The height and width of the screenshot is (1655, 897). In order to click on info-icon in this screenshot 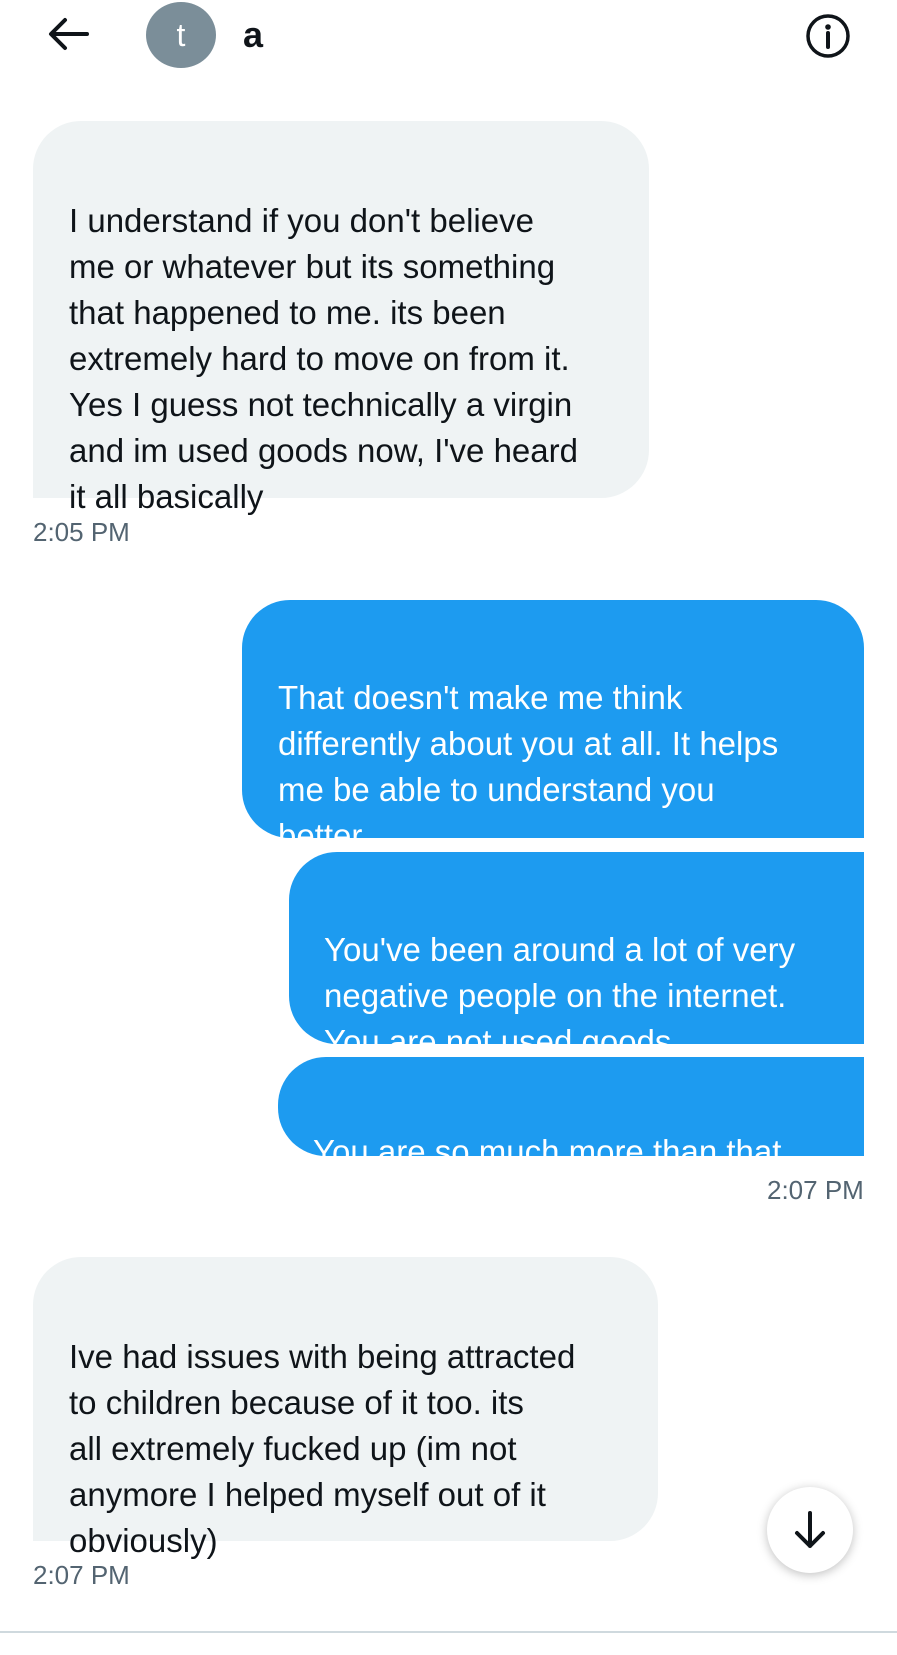, I will do `click(828, 36)`.